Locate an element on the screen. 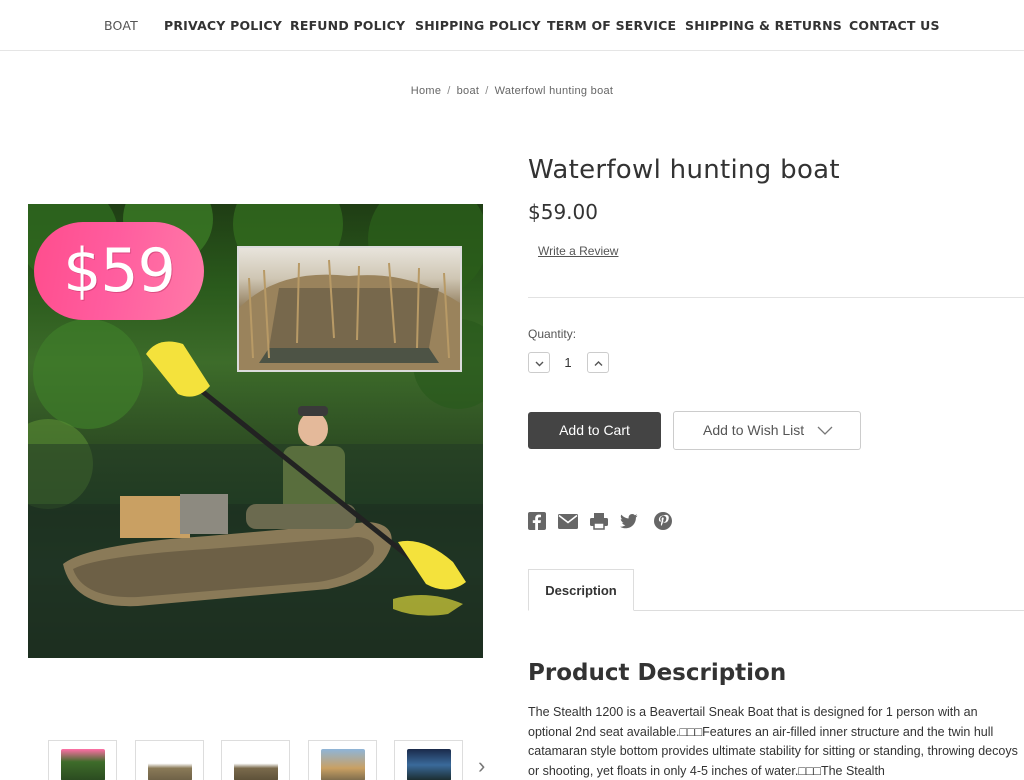  price-badge: $59 is located at coordinates (119, 271).